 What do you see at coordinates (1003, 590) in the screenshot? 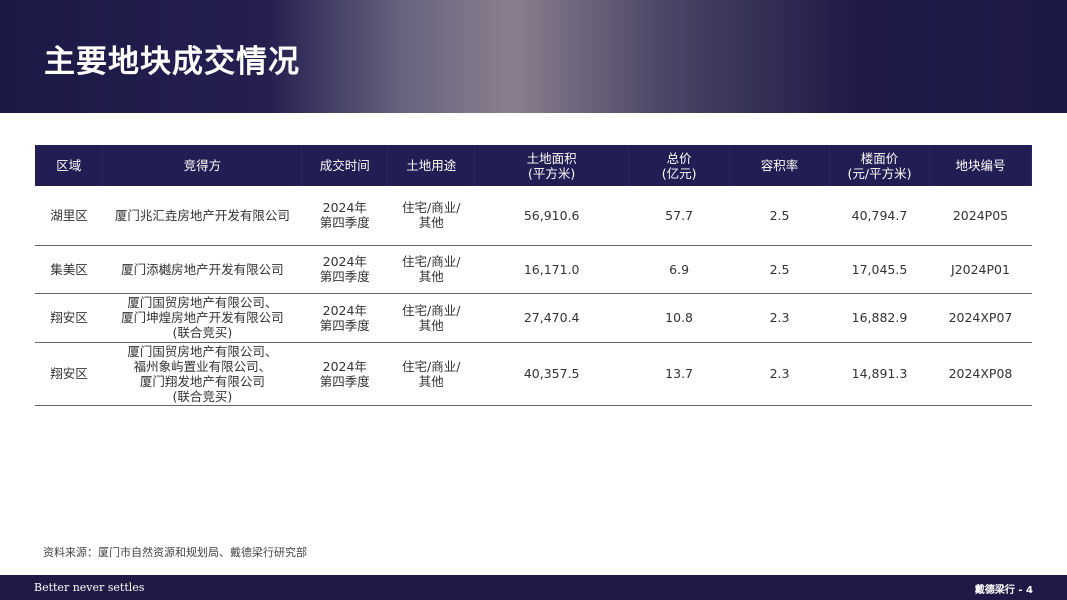
I see `page-number: 戴德梁行 - 4` at bounding box center [1003, 590].